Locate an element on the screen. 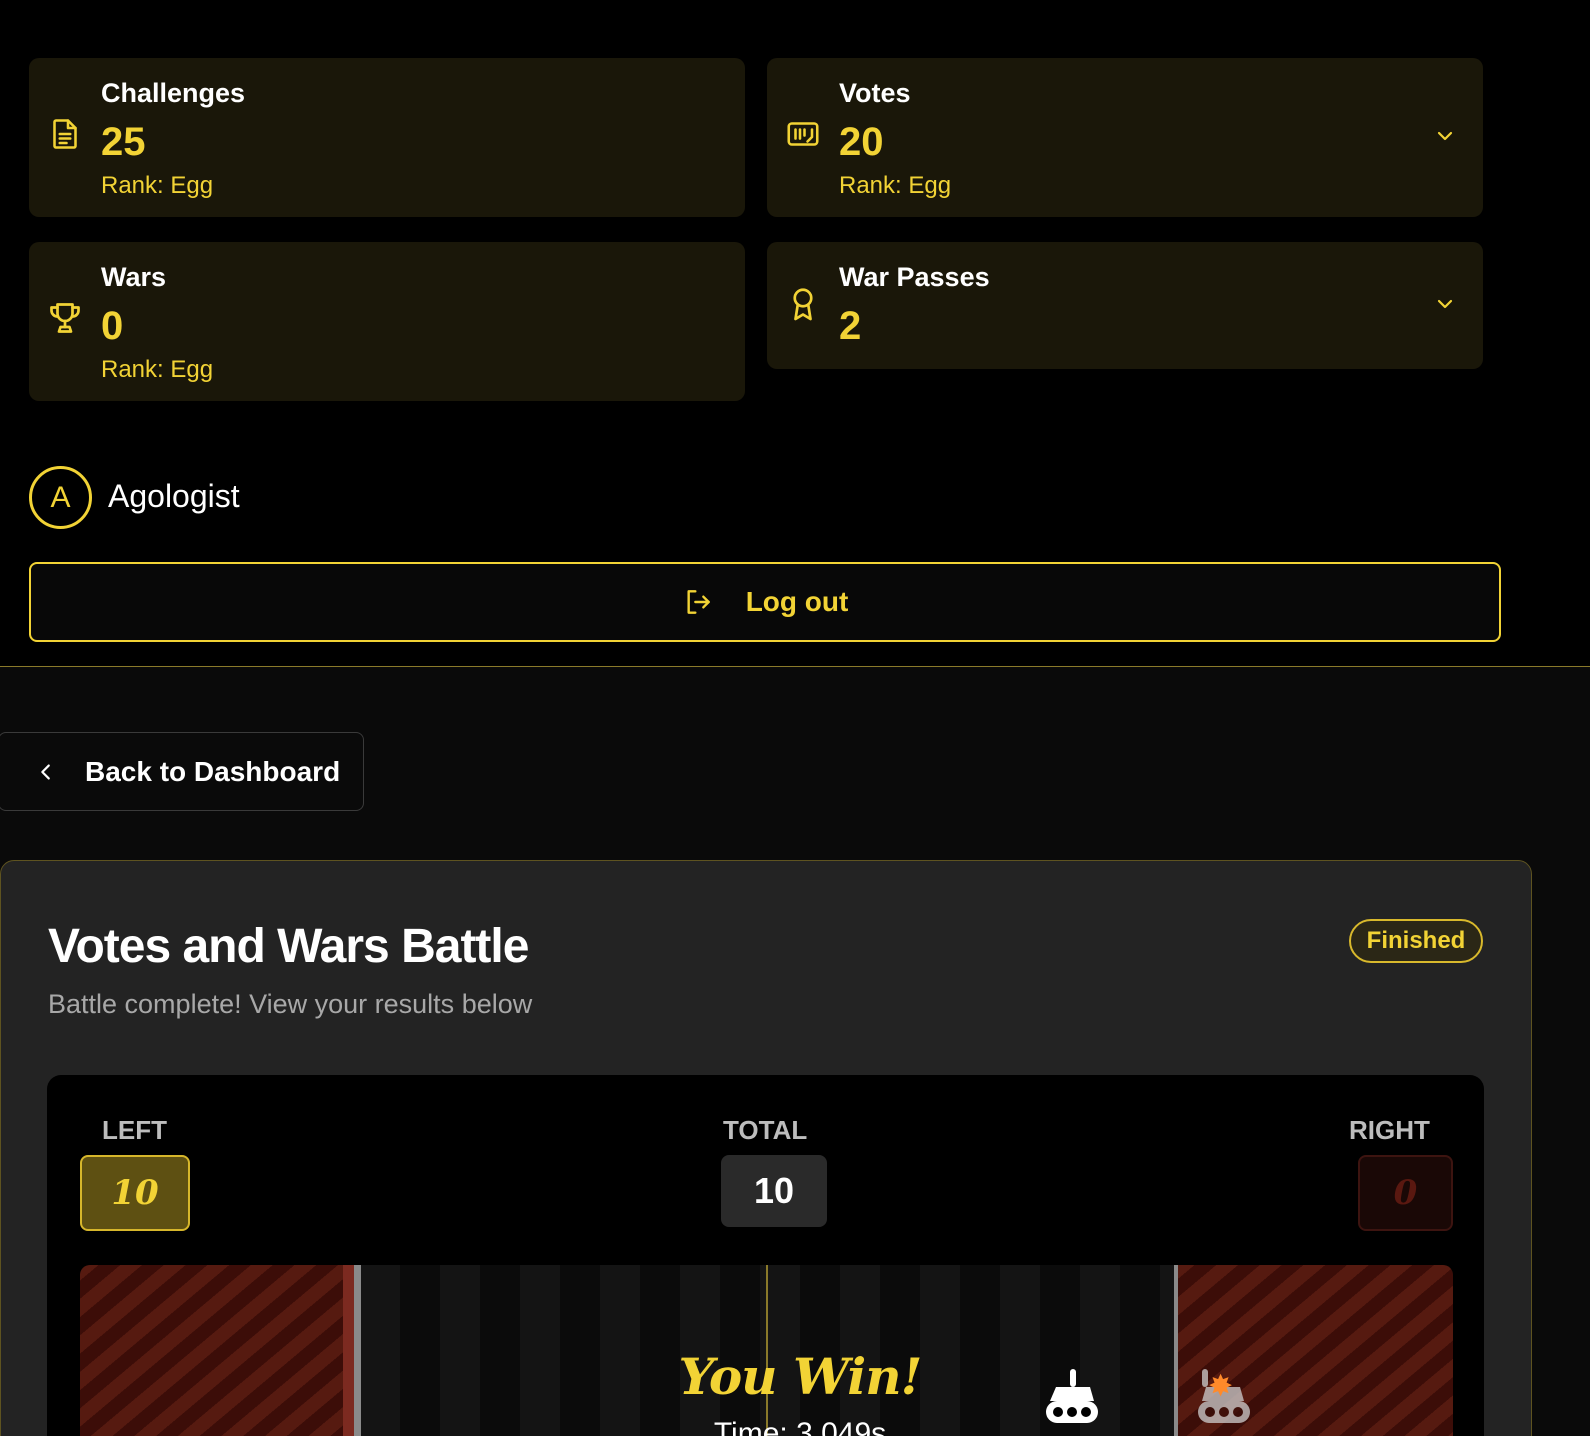 The width and height of the screenshot is (1590, 1436). left-label: LEFT is located at coordinates (134, 1130).